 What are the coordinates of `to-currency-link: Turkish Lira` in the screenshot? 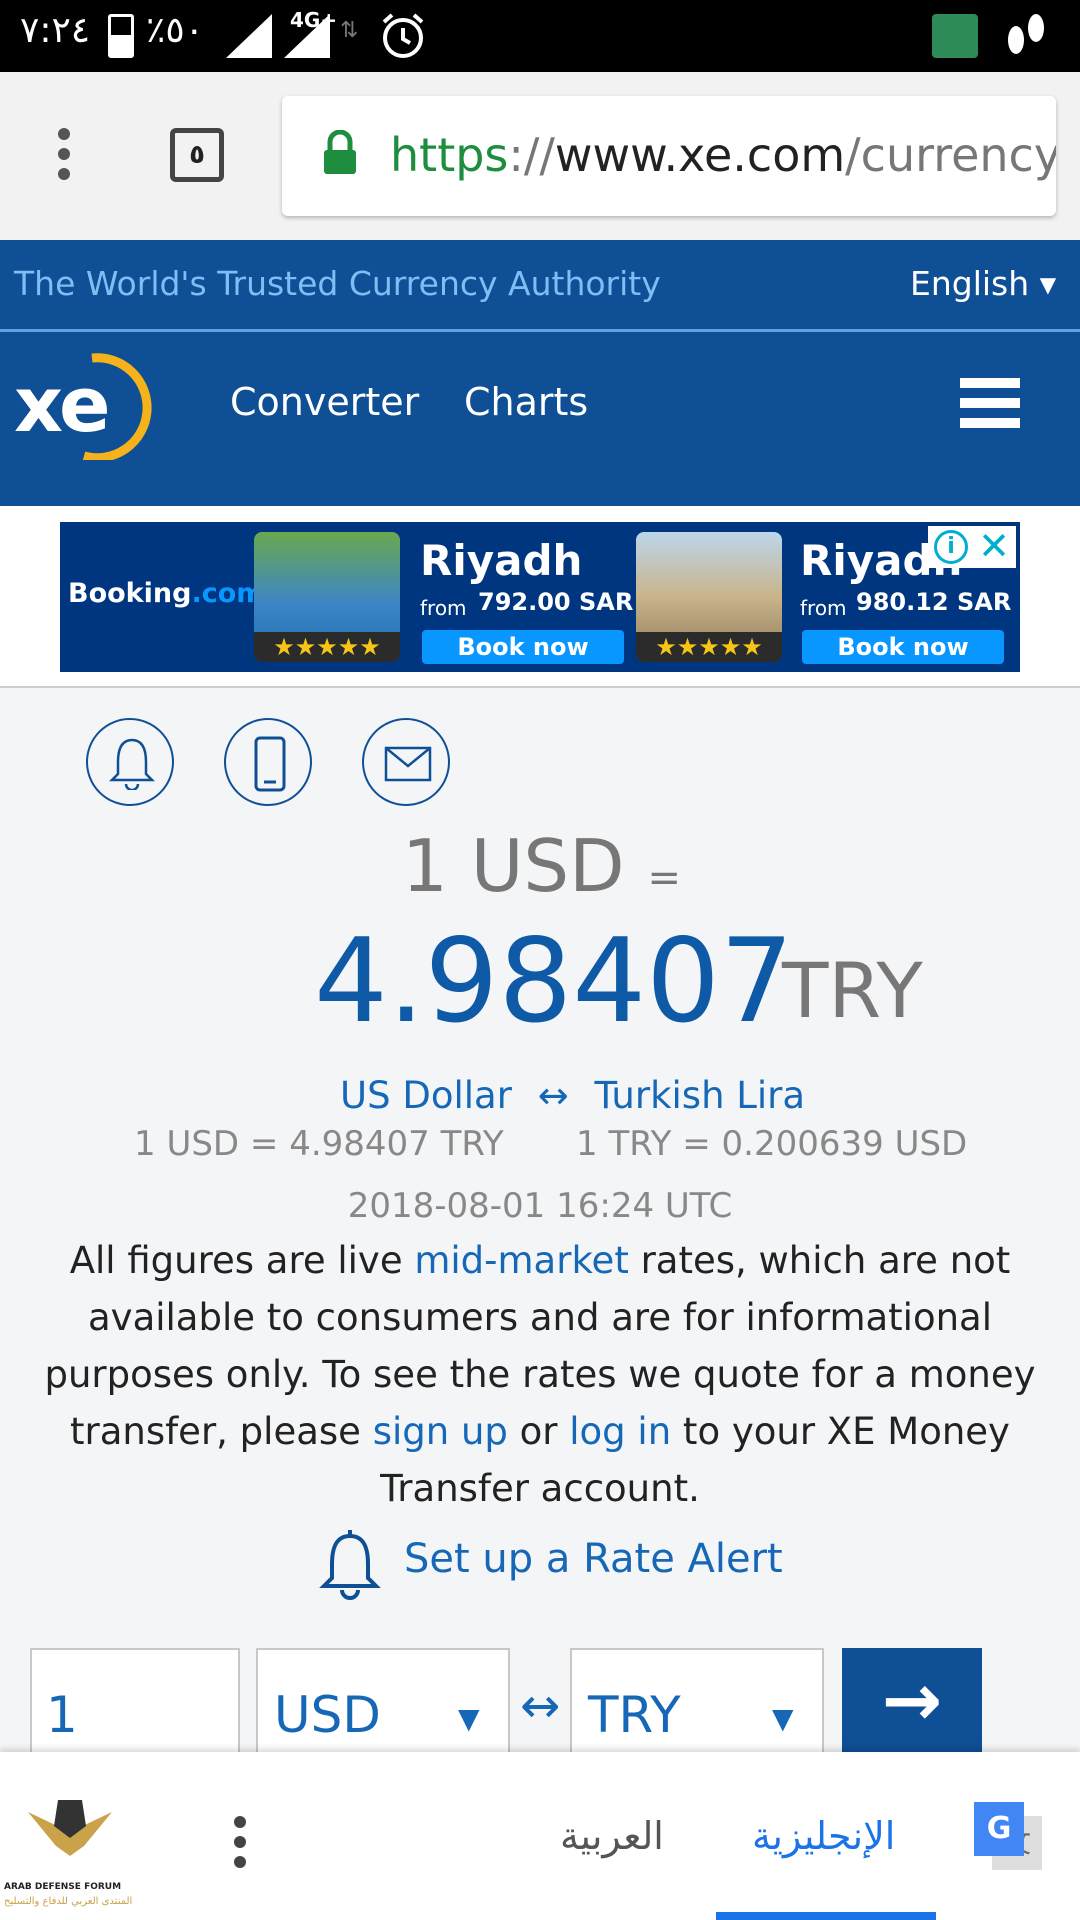 It's located at (699, 1095).